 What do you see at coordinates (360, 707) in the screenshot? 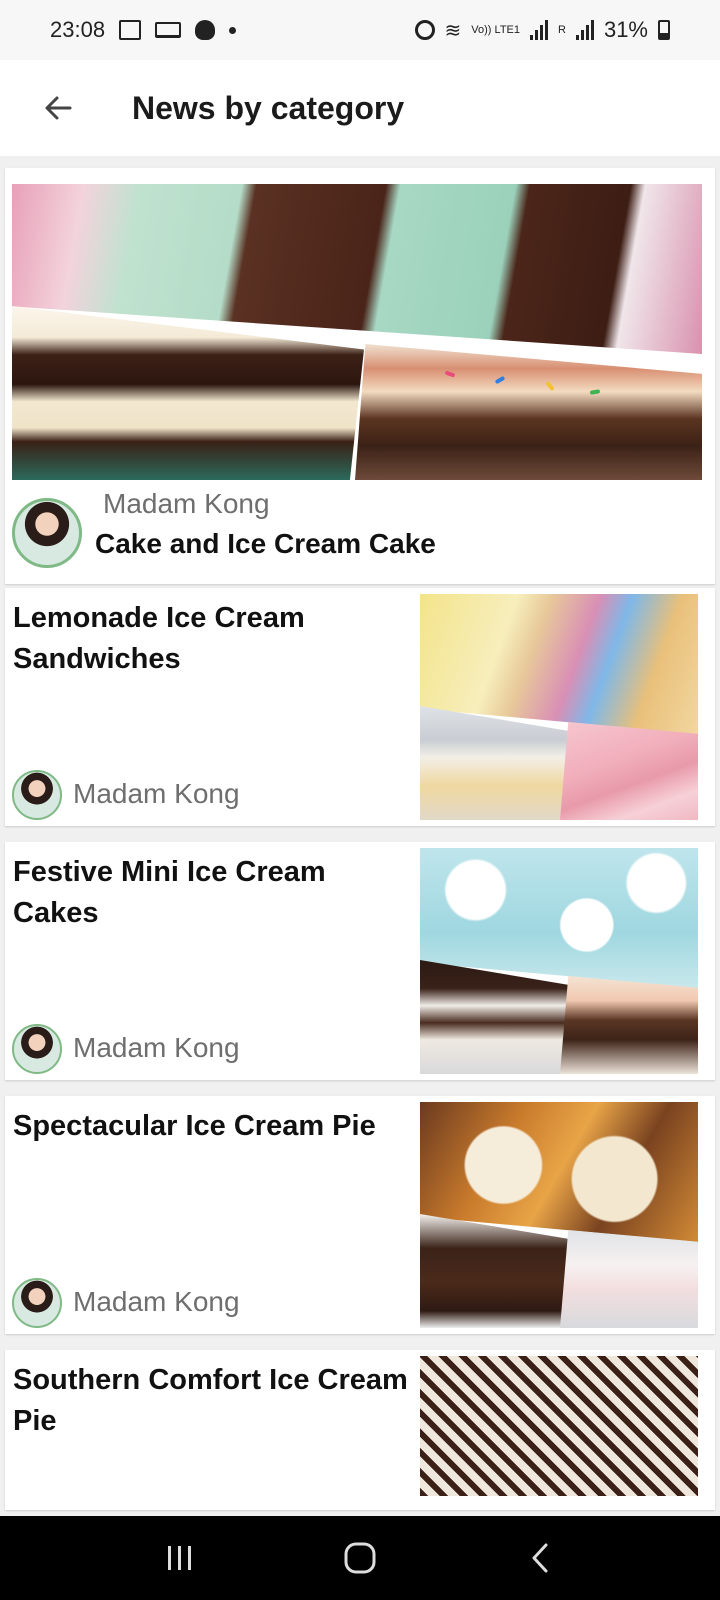
I see `article-card: Lemonade Ice Cream Sandwiches Madam Kong` at bounding box center [360, 707].